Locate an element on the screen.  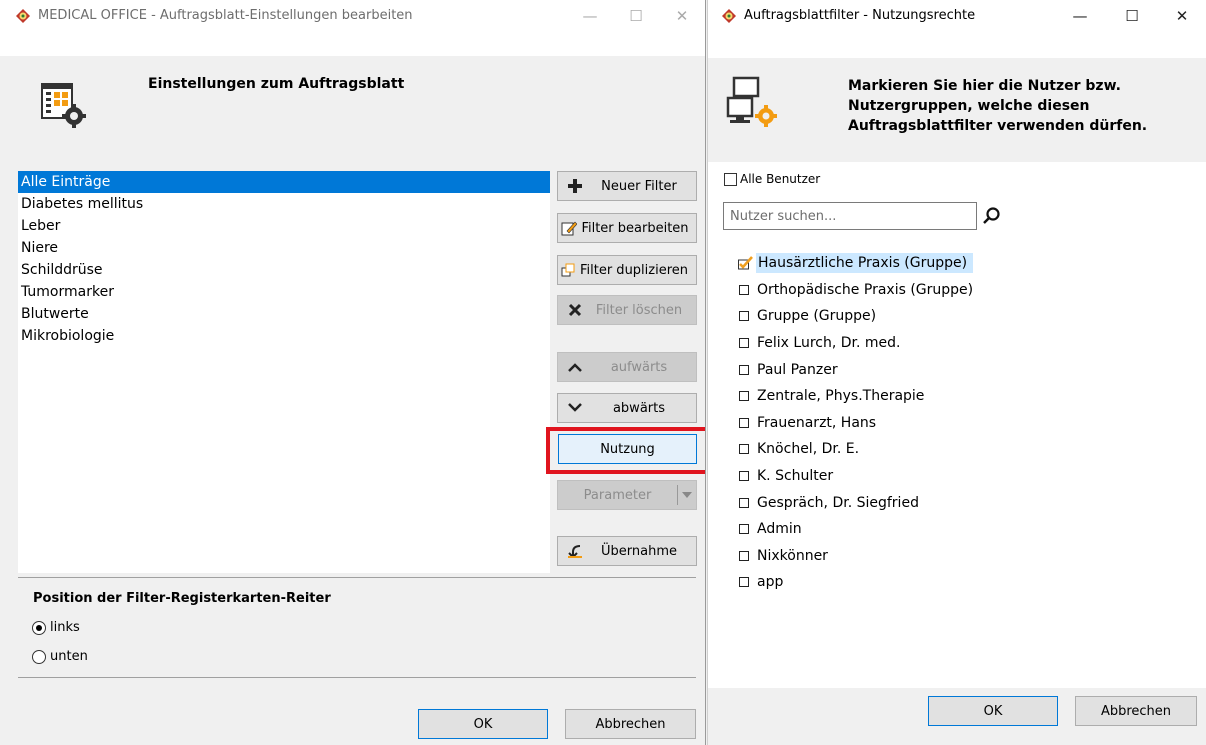
list-item: app is located at coordinates (856, 582).